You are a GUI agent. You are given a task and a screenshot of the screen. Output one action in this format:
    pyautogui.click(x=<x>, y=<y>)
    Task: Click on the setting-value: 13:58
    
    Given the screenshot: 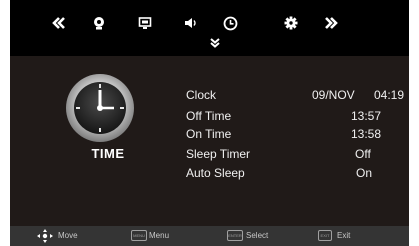 What is the action you would take?
    pyautogui.click(x=366, y=134)
    